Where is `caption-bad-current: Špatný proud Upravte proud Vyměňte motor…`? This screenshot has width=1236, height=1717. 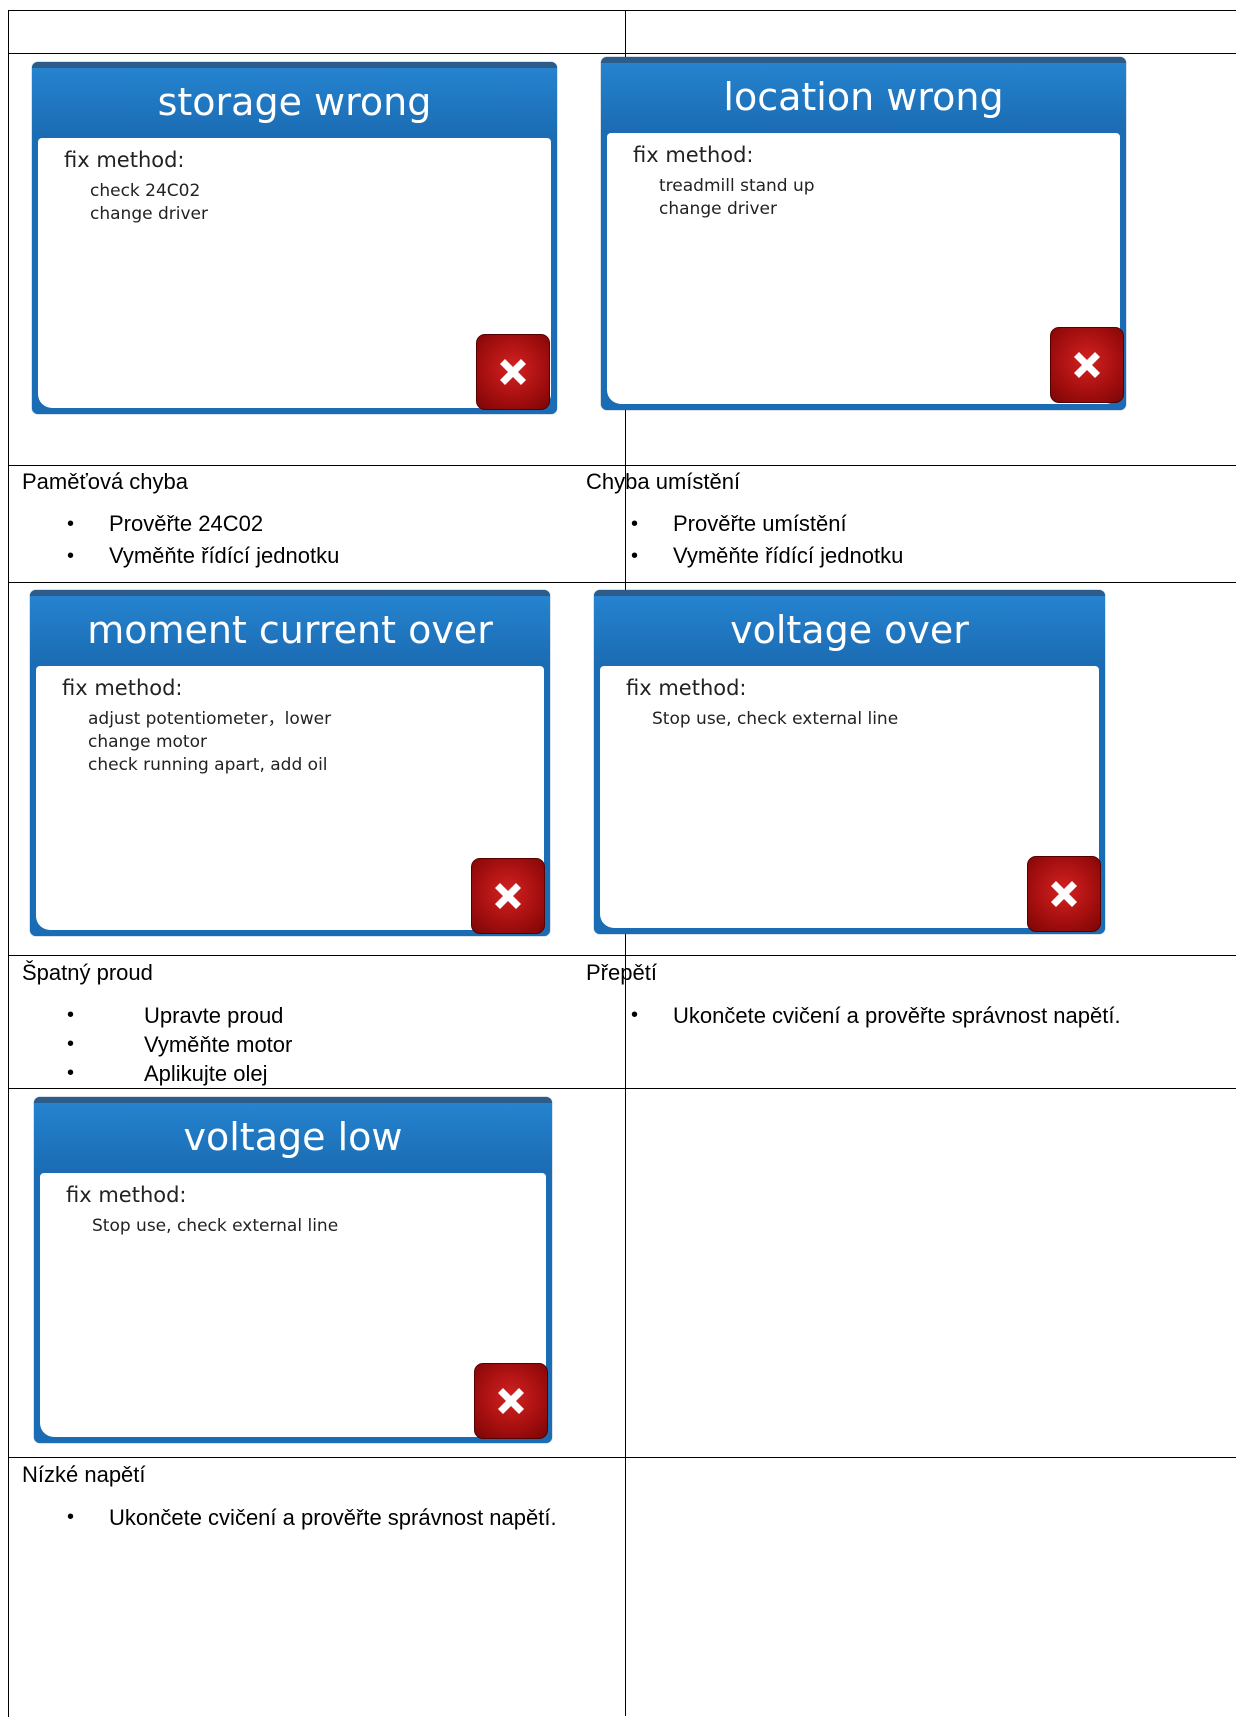
caption-bad-current: Špatný proud Upravte proud Vyměňte motor… is located at coordinates (302, 1022).